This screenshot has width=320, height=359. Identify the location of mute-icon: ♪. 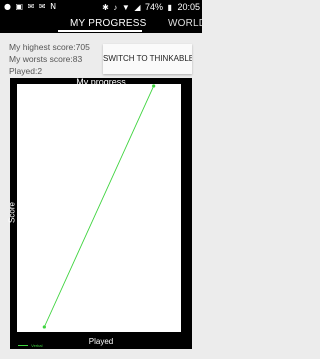
(115, 7).